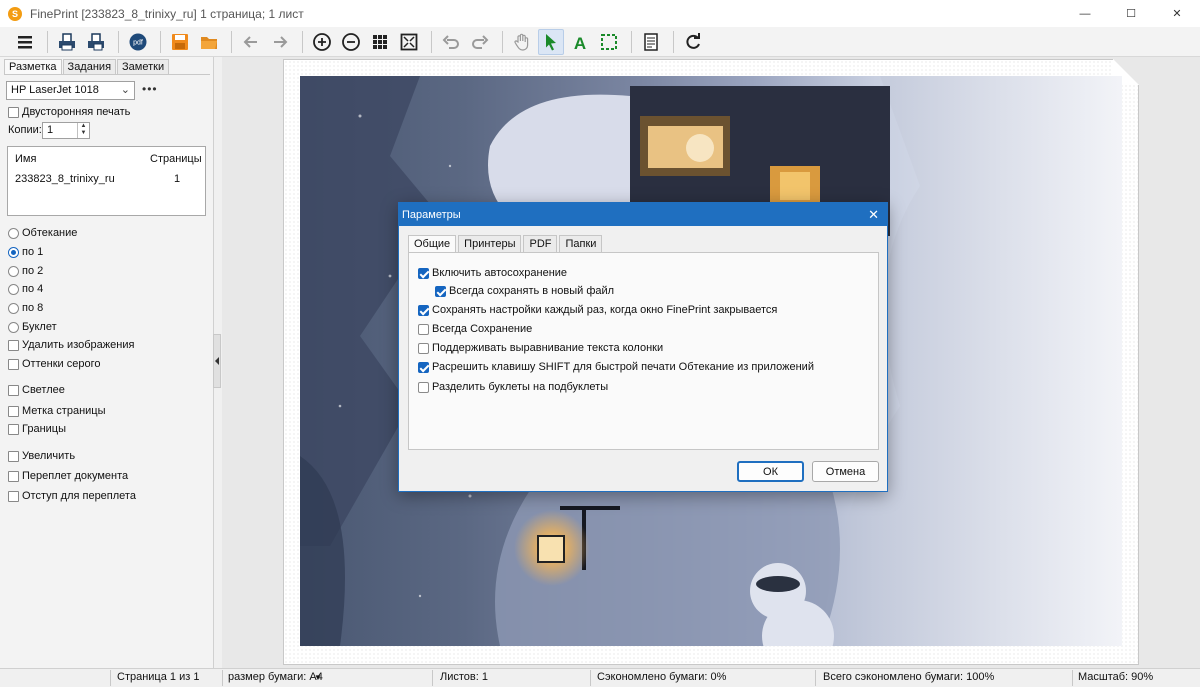  What do you see at coordinates (1116, 677) in the screenshot?
I see `status-zoom: Масштаб: 90%` at bounding box center [1116, 677].